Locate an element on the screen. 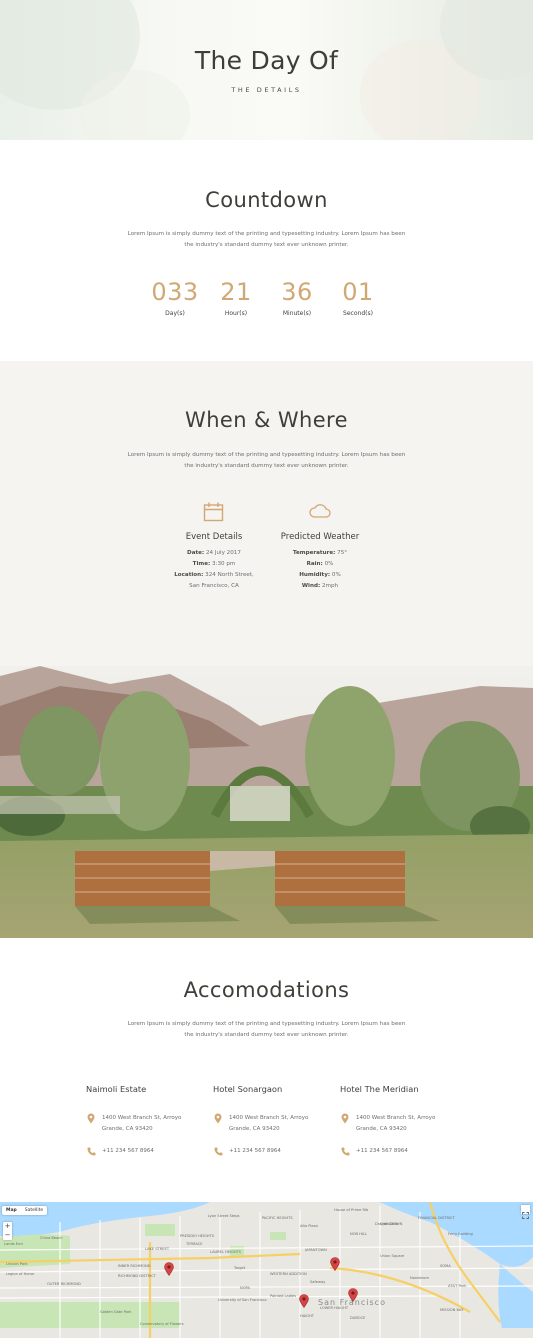  map-label: SOMA is located at coordinates (445, 1266).